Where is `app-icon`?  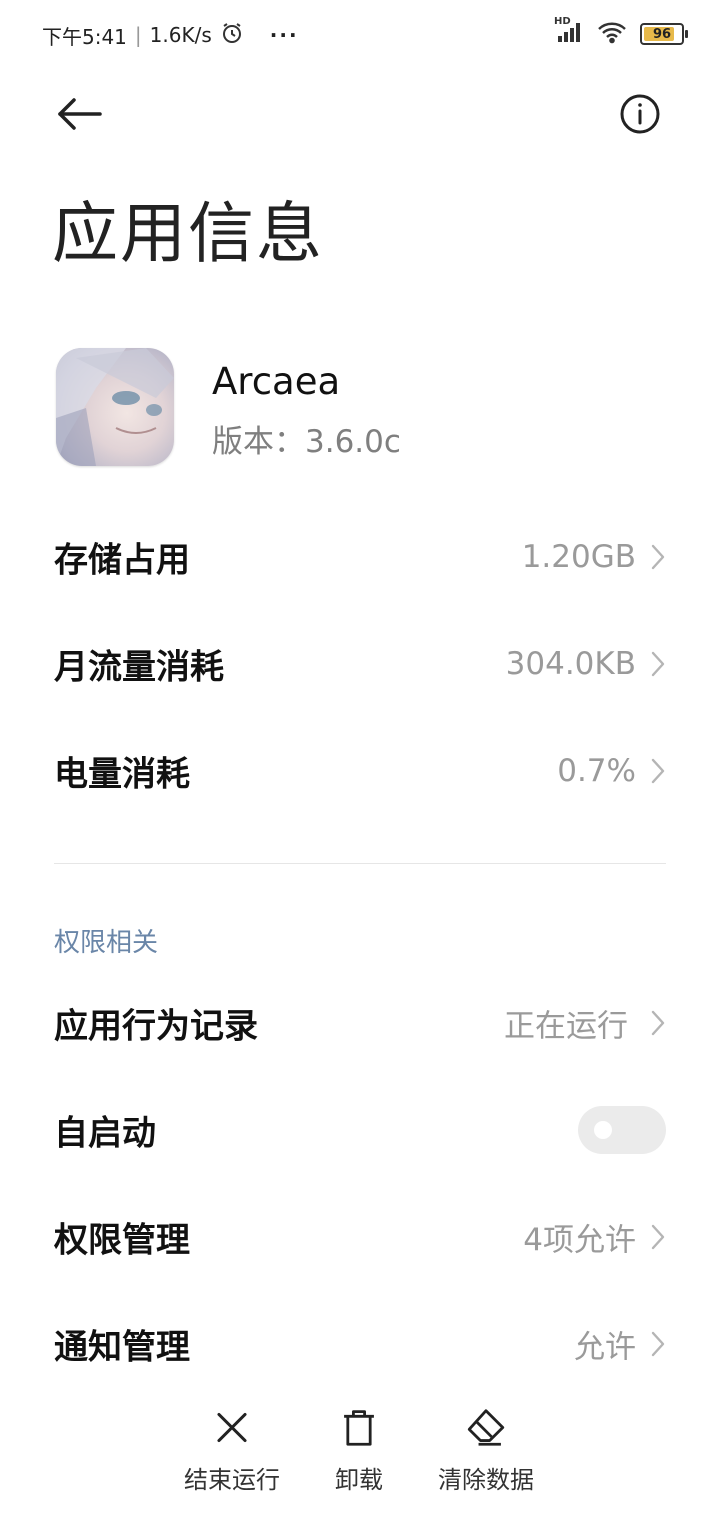
app-icon is located at coordinates (115, 407).